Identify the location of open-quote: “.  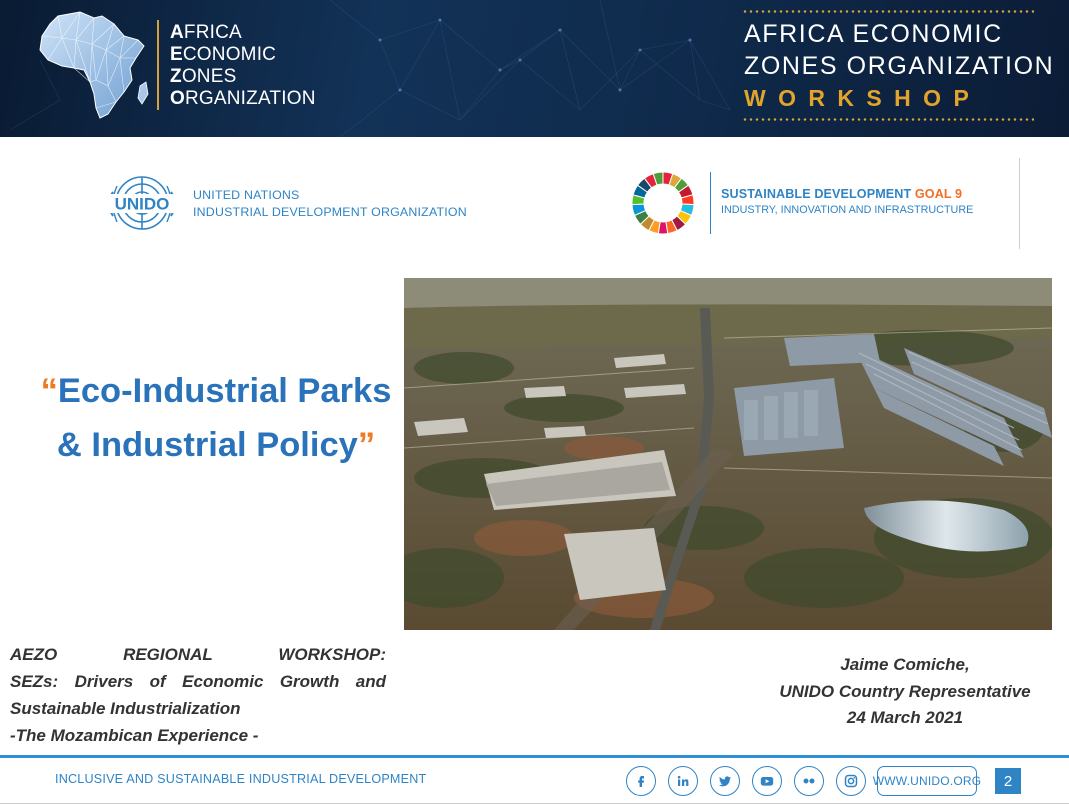
(49, 391).